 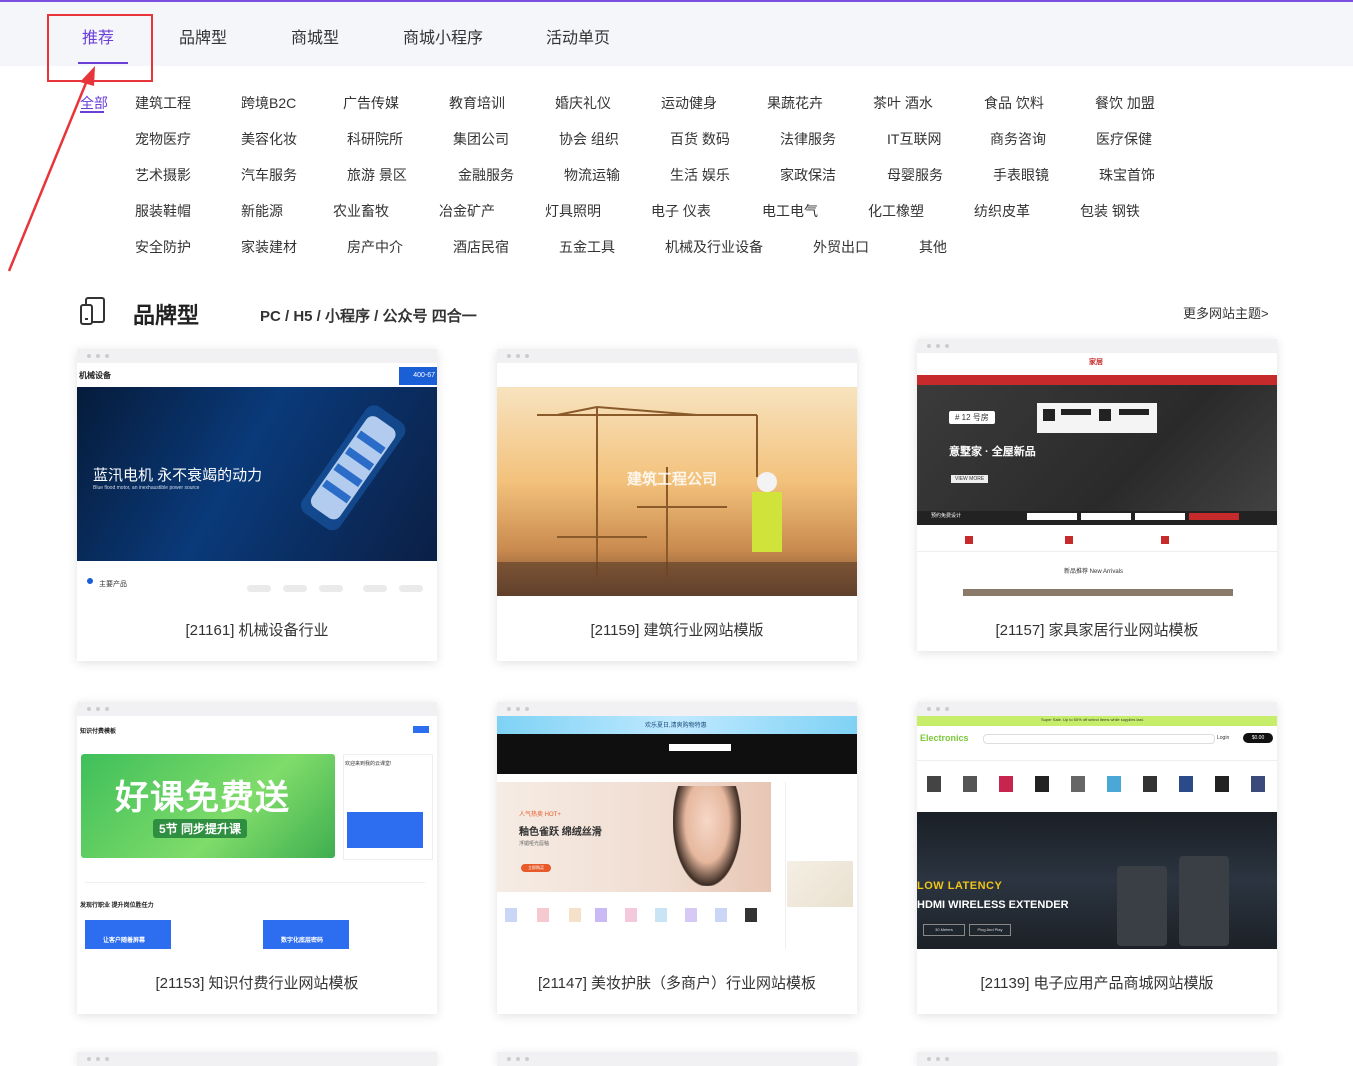 What do you see at coordinates (714, 247) in the screenshot?
I see `category-item: 机械及行业设备` at bounding box center [714, 247].